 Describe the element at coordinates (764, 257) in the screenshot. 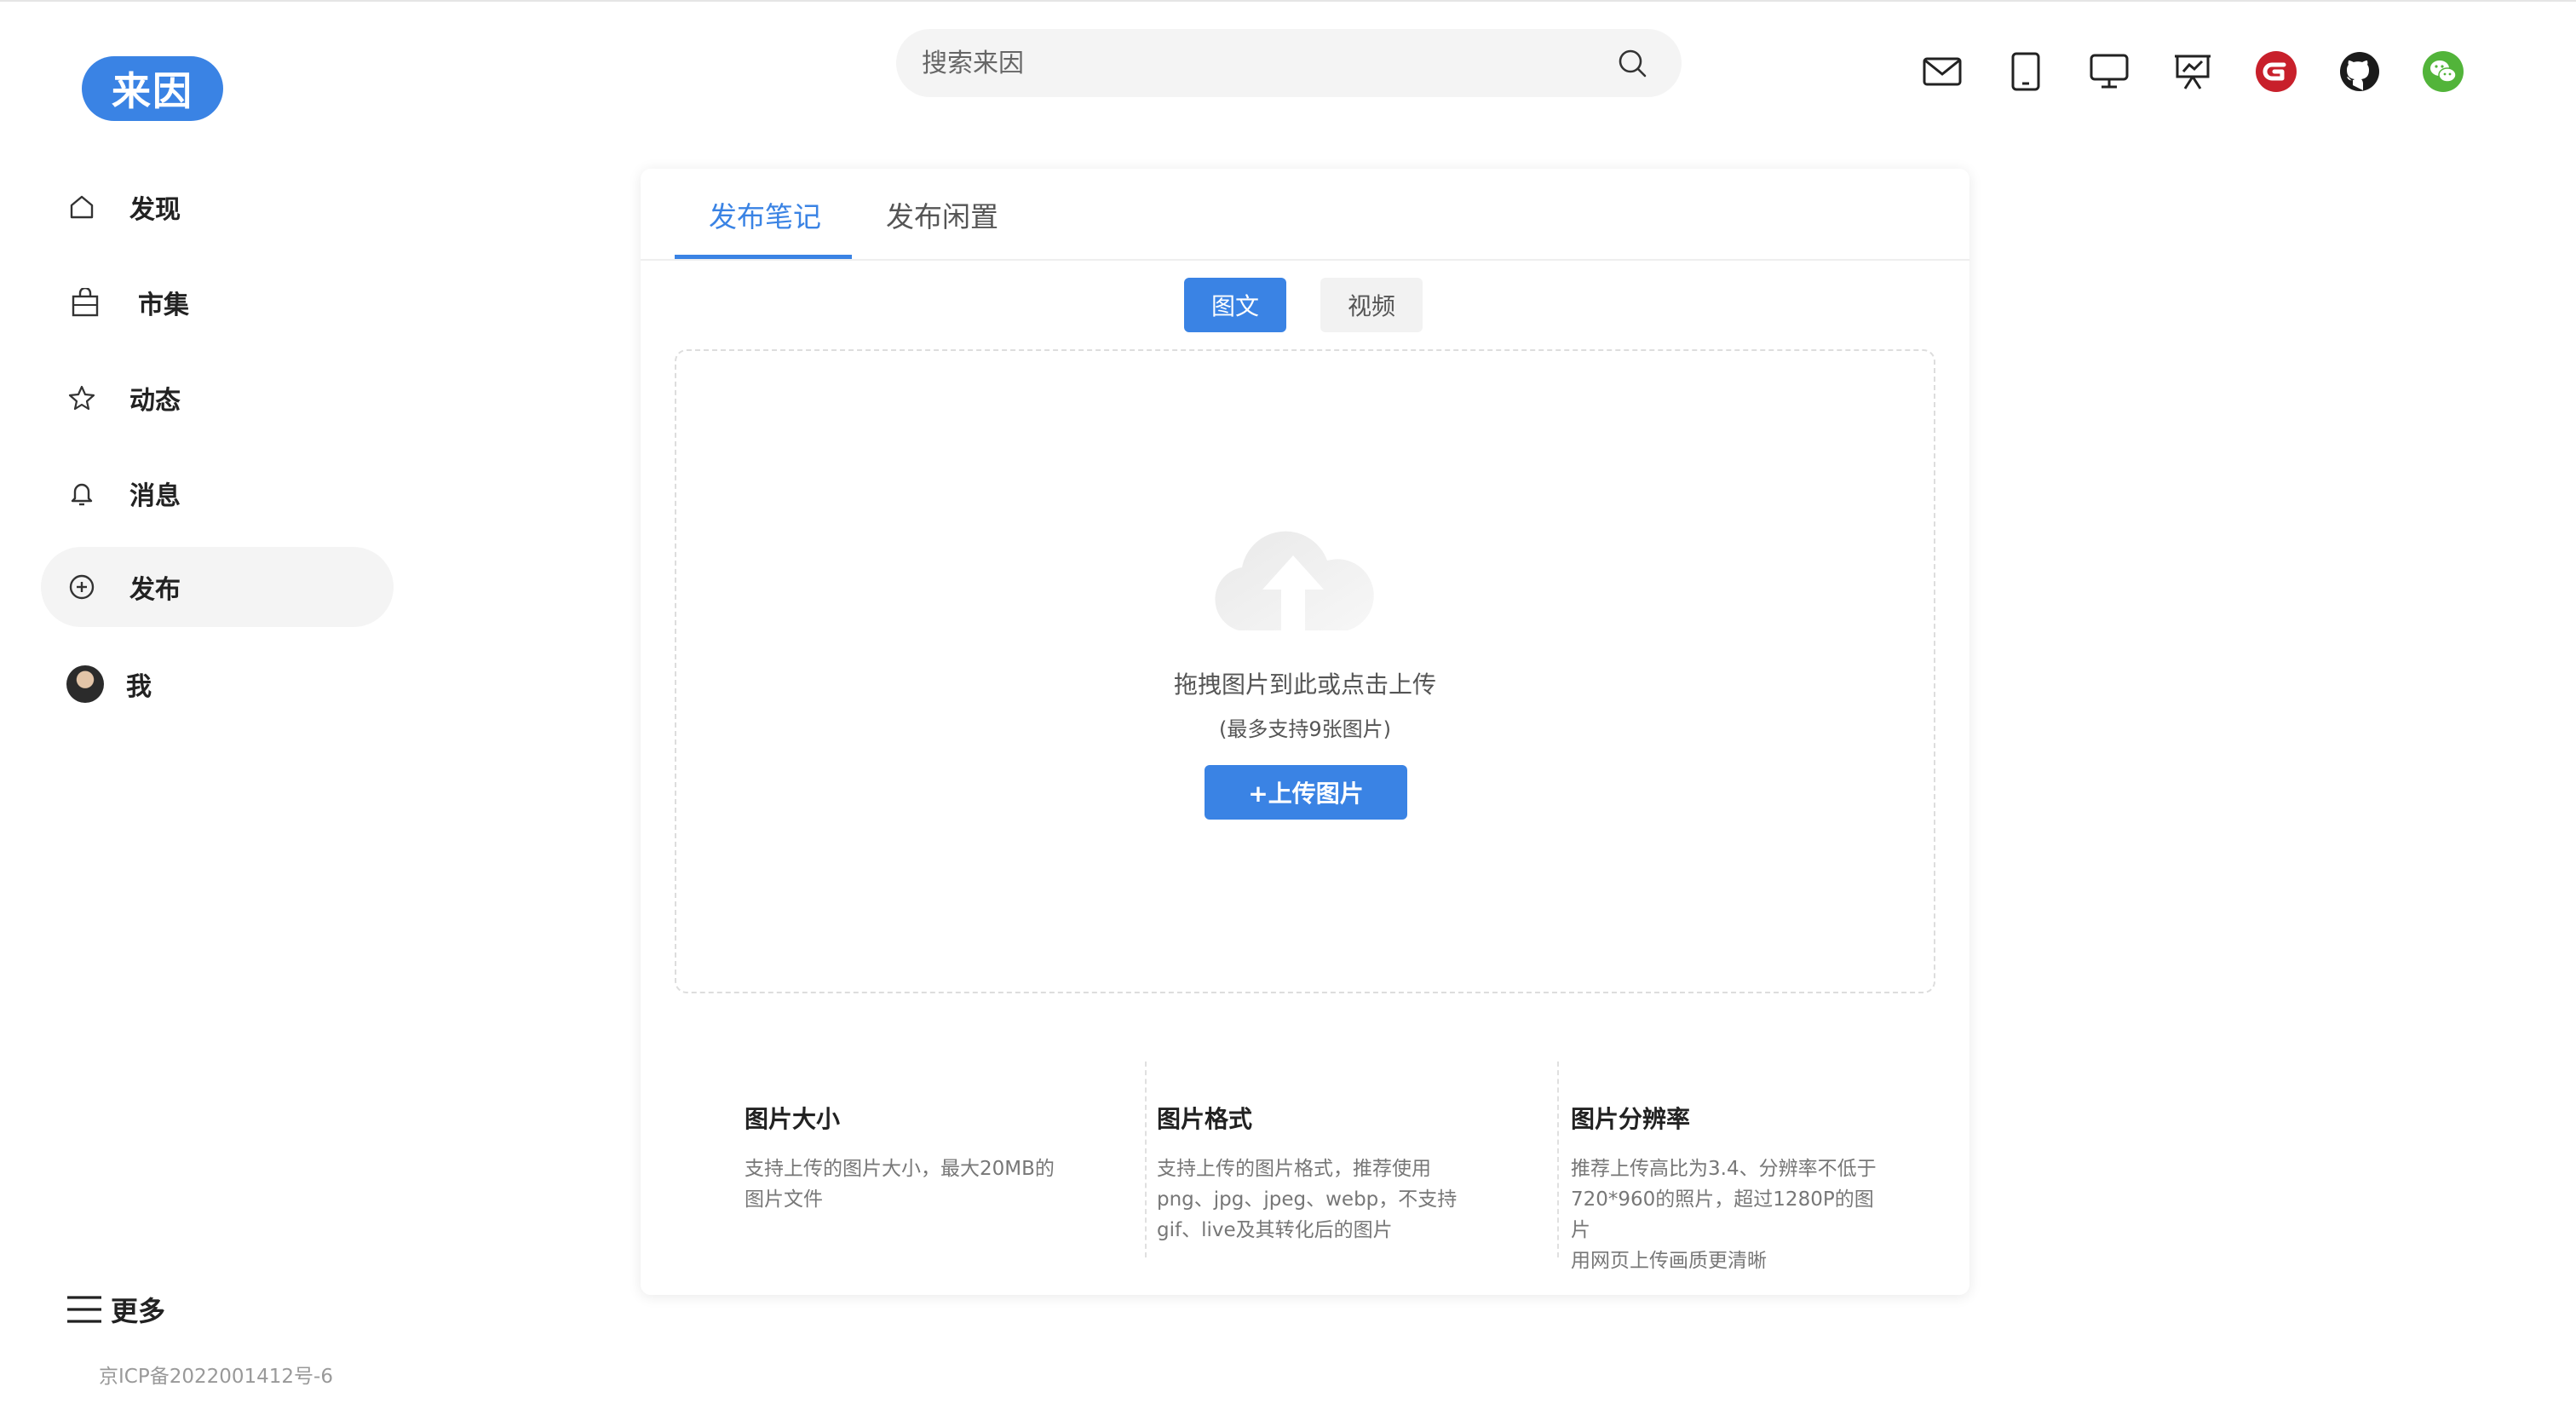

I see `tab-active-indicator` at that location.